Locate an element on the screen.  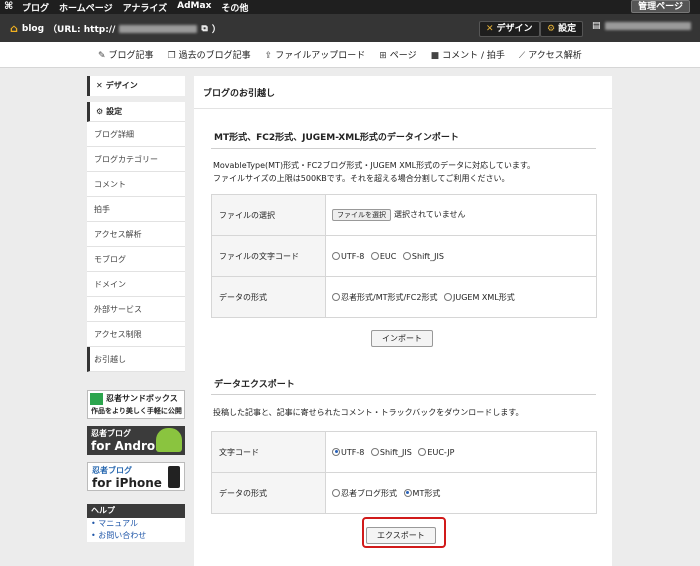
topnav-link-admax: AdMax is located at coordinates (194, 7).